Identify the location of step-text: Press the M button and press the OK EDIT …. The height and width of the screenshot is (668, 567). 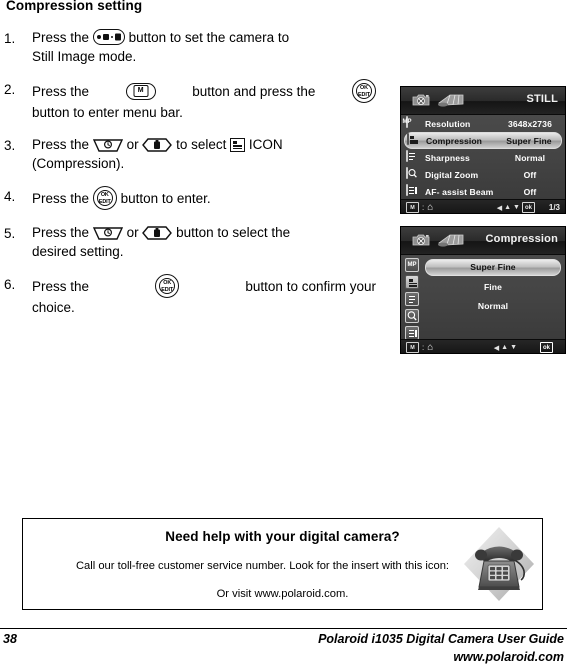
(204, 100).